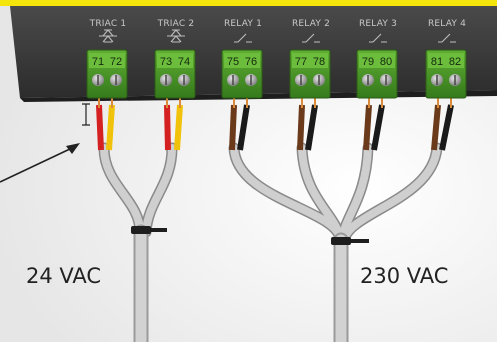 This screenshot has width=497, height=342. I want to click on terminal-block-relay-2: 77 78, so click(310, 74).